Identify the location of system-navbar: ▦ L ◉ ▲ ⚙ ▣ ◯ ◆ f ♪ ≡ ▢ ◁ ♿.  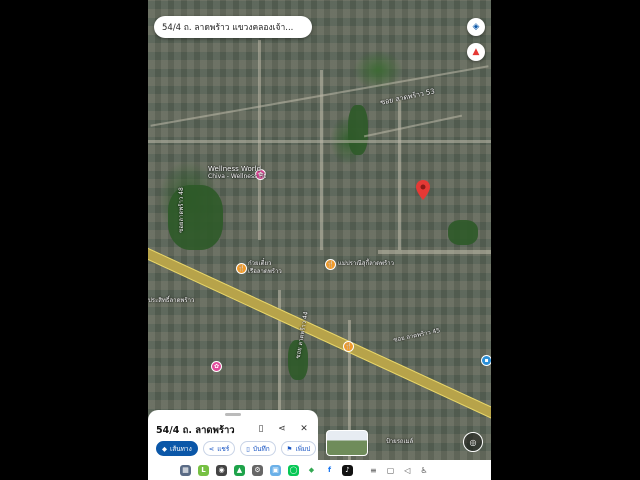
(319, 470).